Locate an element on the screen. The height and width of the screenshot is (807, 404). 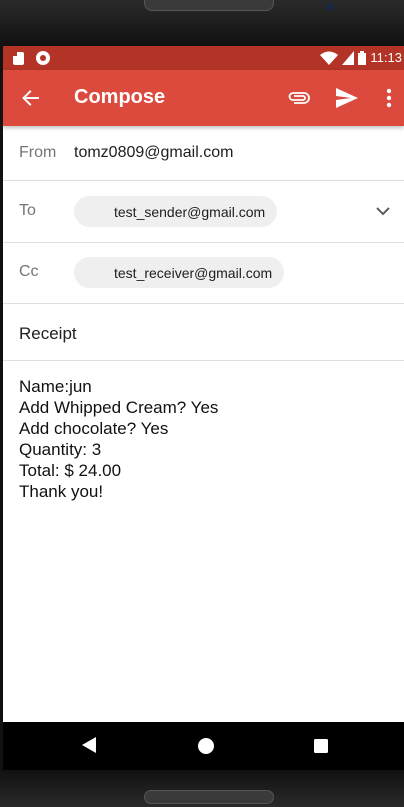
from-row: From tomz0809@gmail.com is located at coordinates (203, 153).